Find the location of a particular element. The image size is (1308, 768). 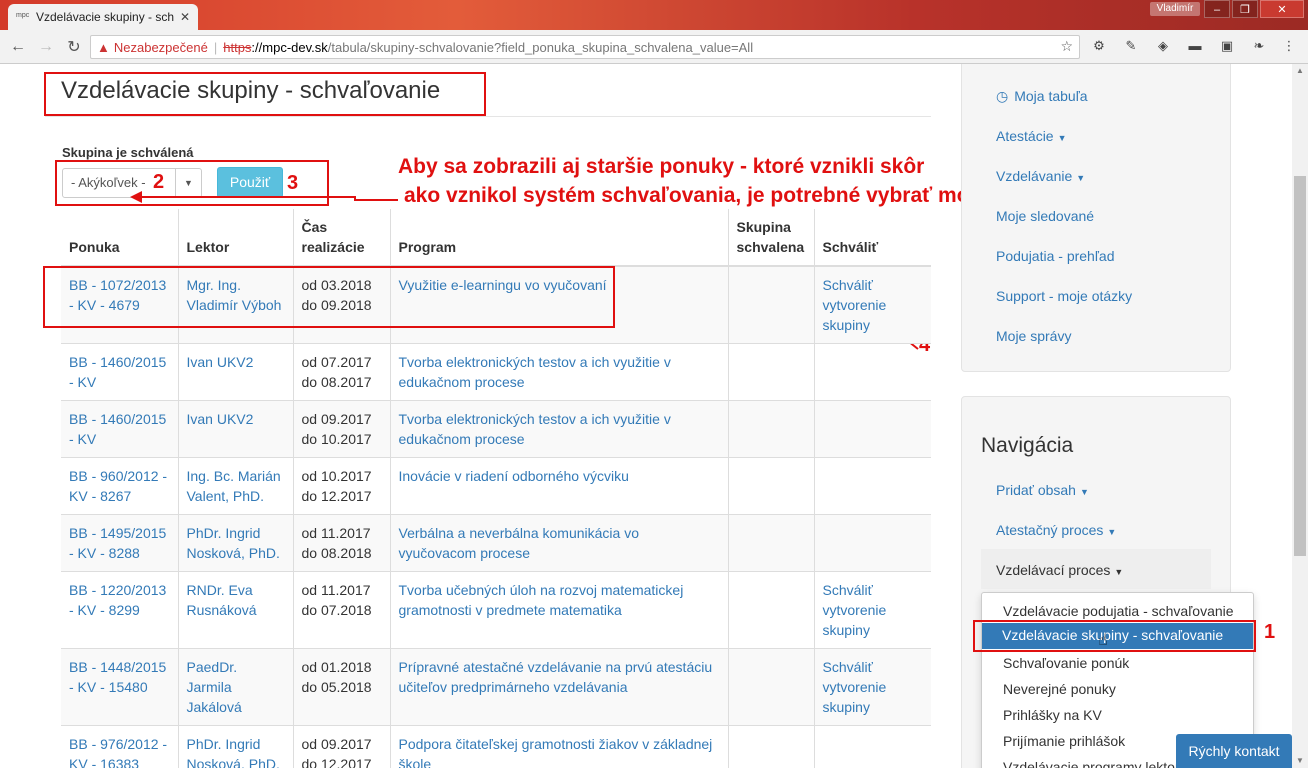

back-icon: ← is located at coordinates (18, 47).